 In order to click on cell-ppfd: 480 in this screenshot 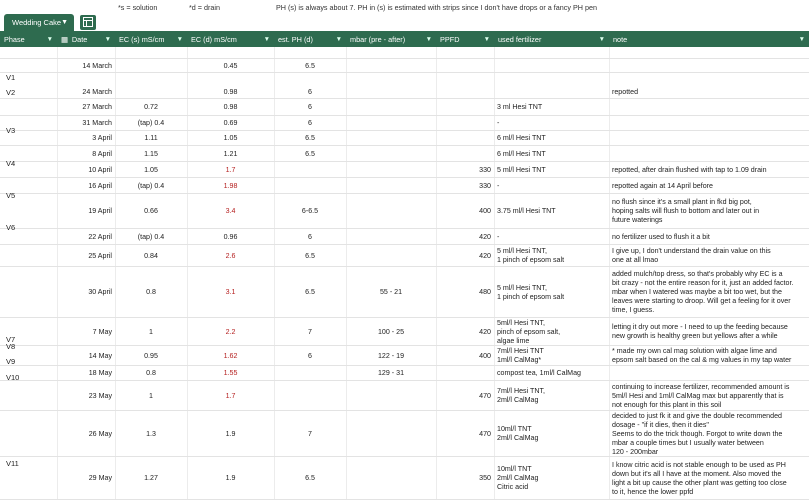, I will do `click(465, 292)`.